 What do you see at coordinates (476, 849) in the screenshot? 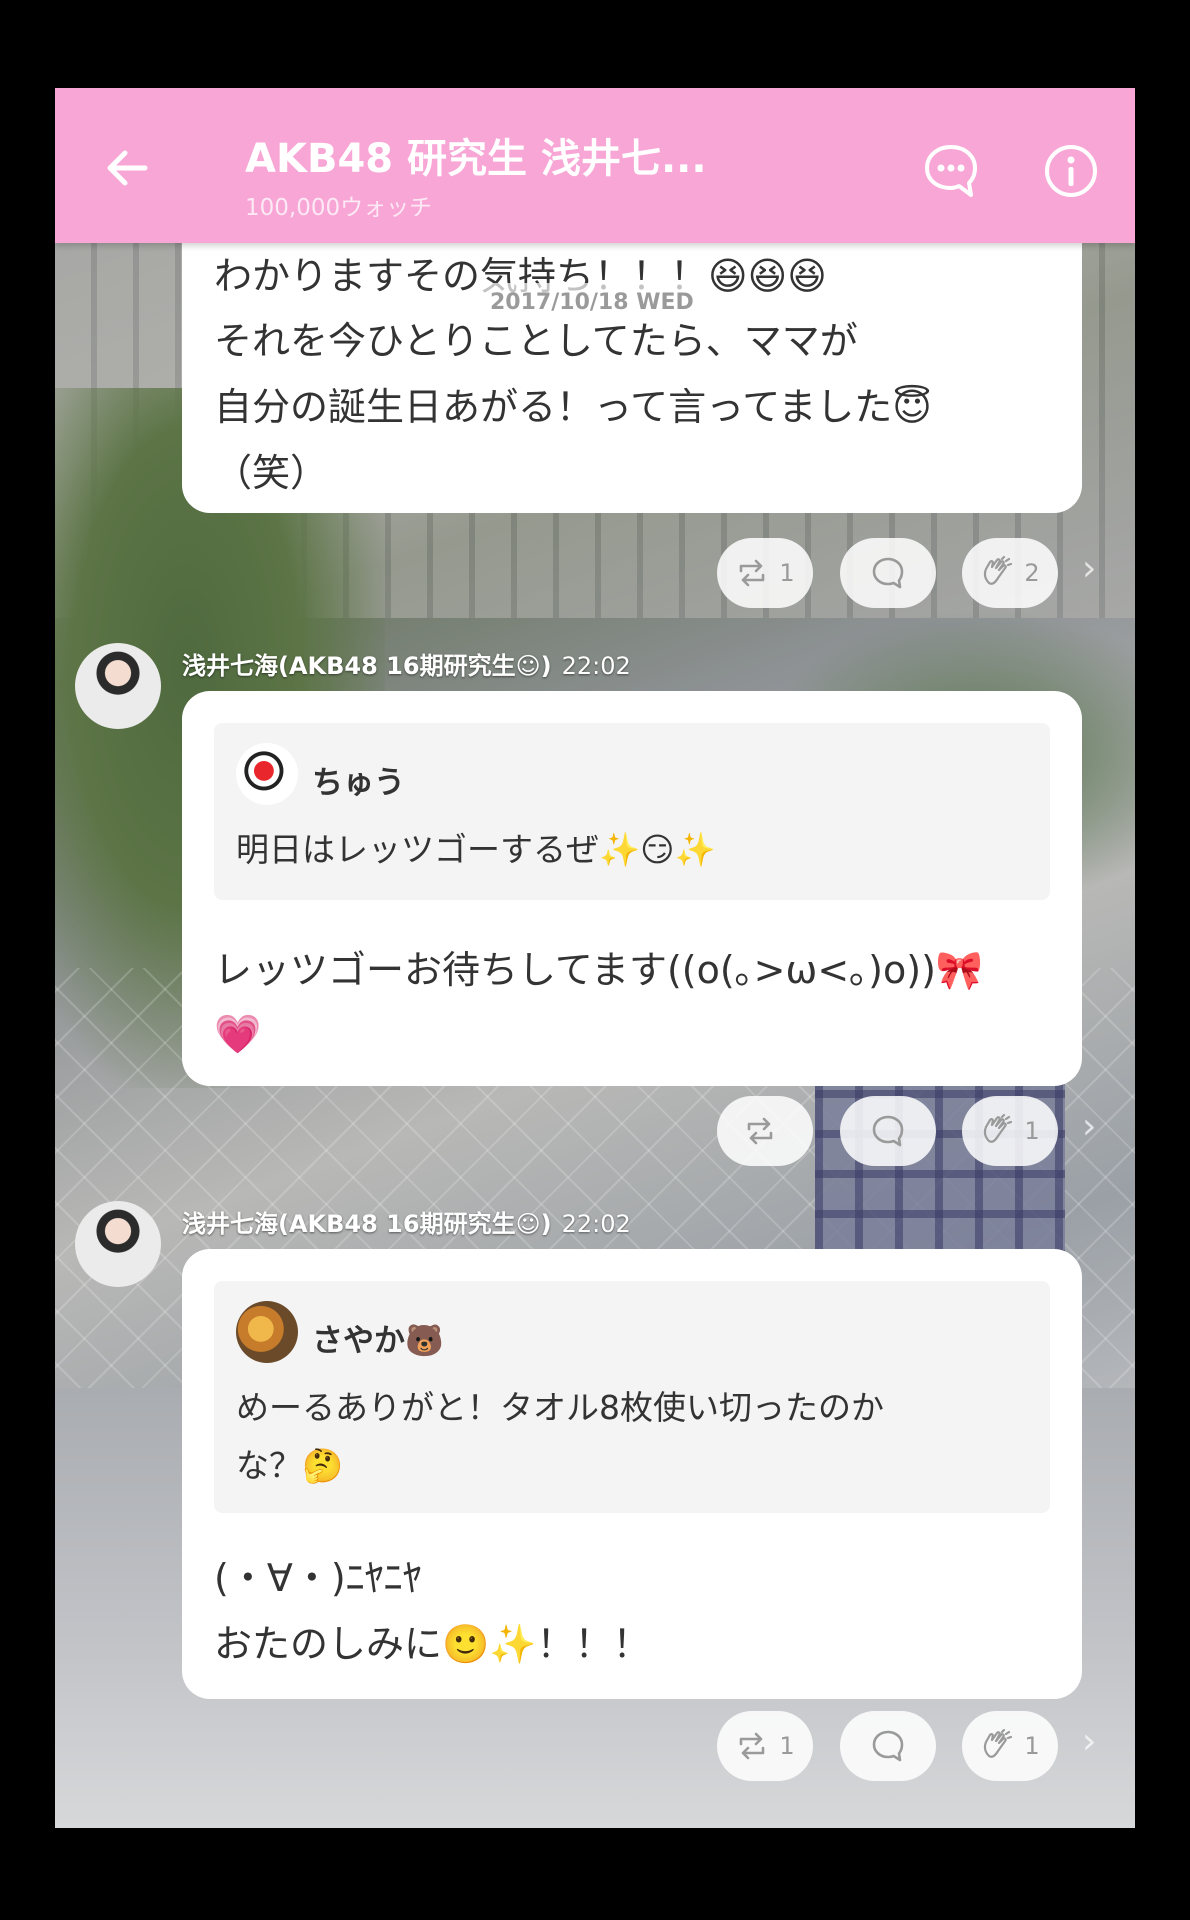
I see `quoted-text: 明日はレッツゴーするぜ✨😏✨` at bounding box center [476, 849].